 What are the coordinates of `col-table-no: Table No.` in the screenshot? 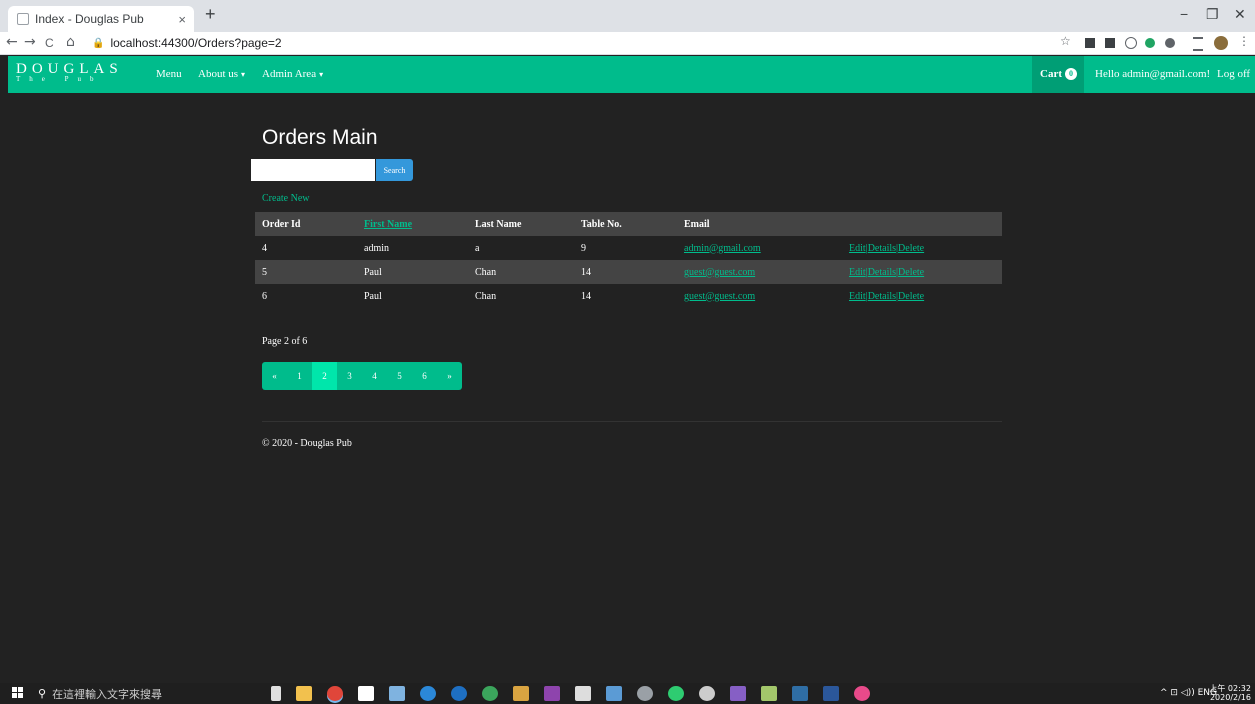 It's located at (625, 224).